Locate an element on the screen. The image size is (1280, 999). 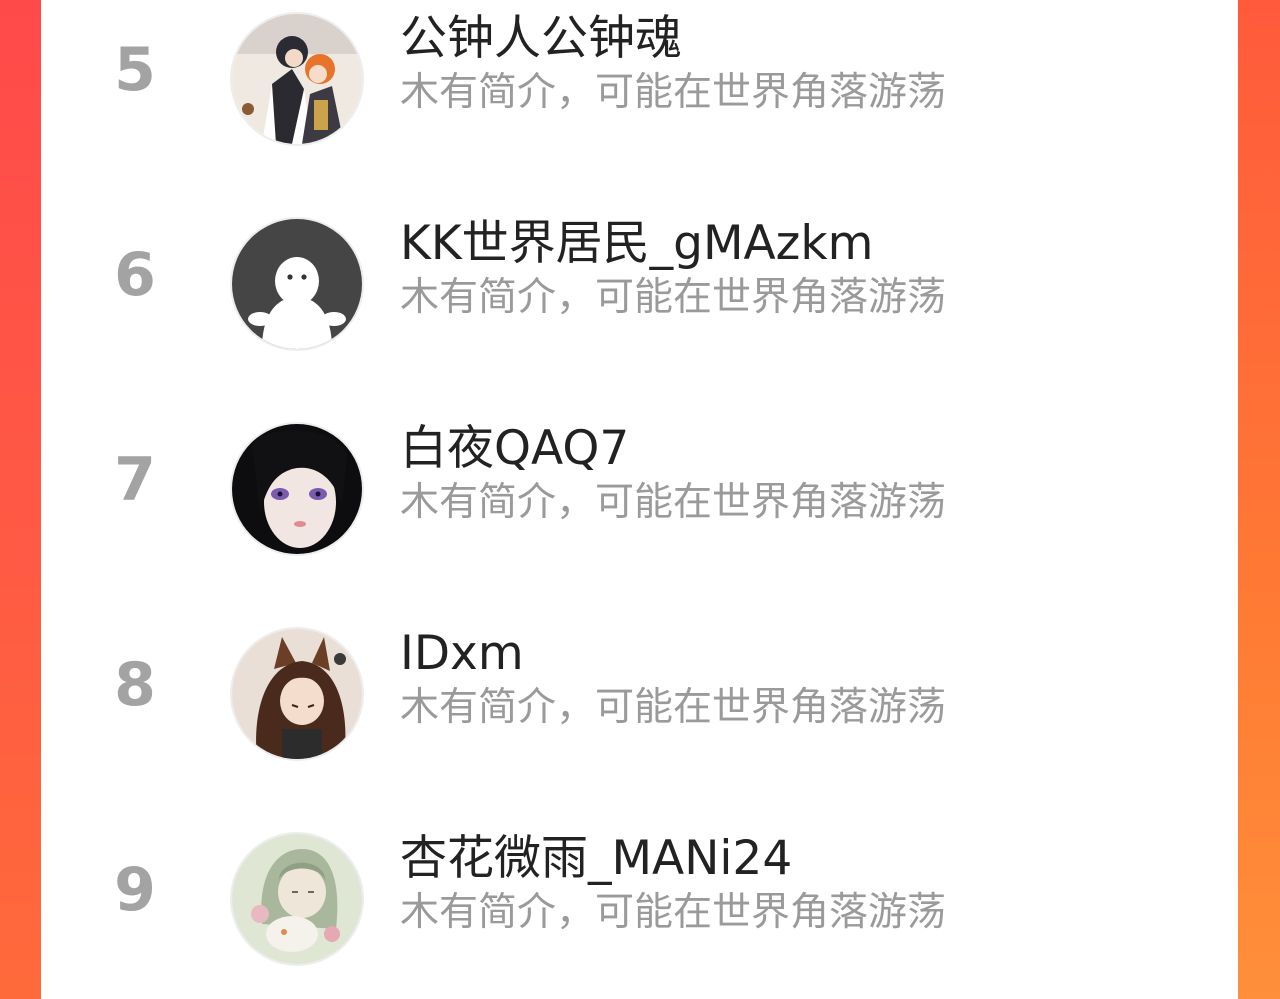
rank-number: 9 is located at coordinates (135, 890).